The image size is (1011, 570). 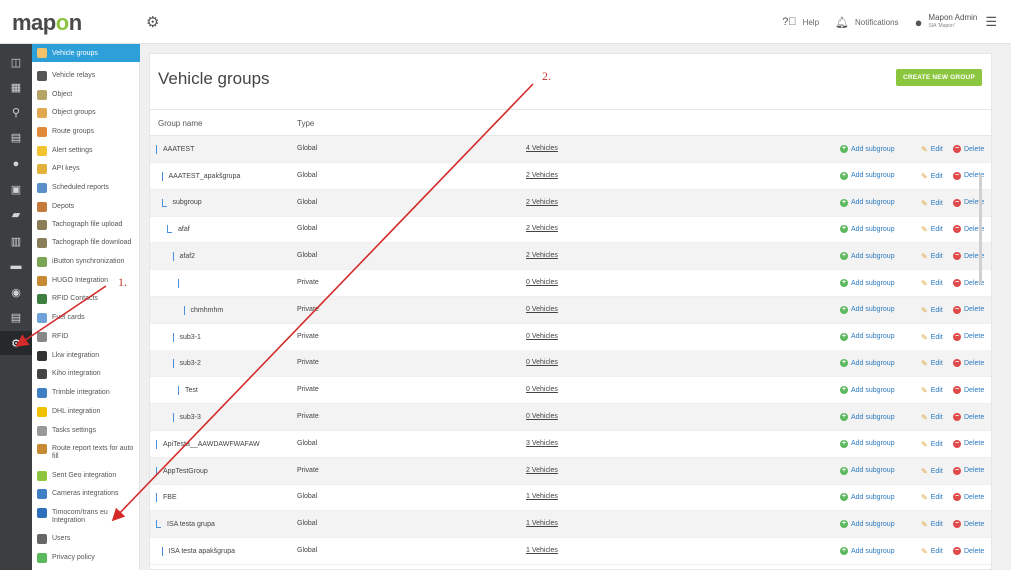 What do you see at coordinates (16, 137) in the screenshot?
I see `document-icon: ▤` at bounding box center [16, 137].